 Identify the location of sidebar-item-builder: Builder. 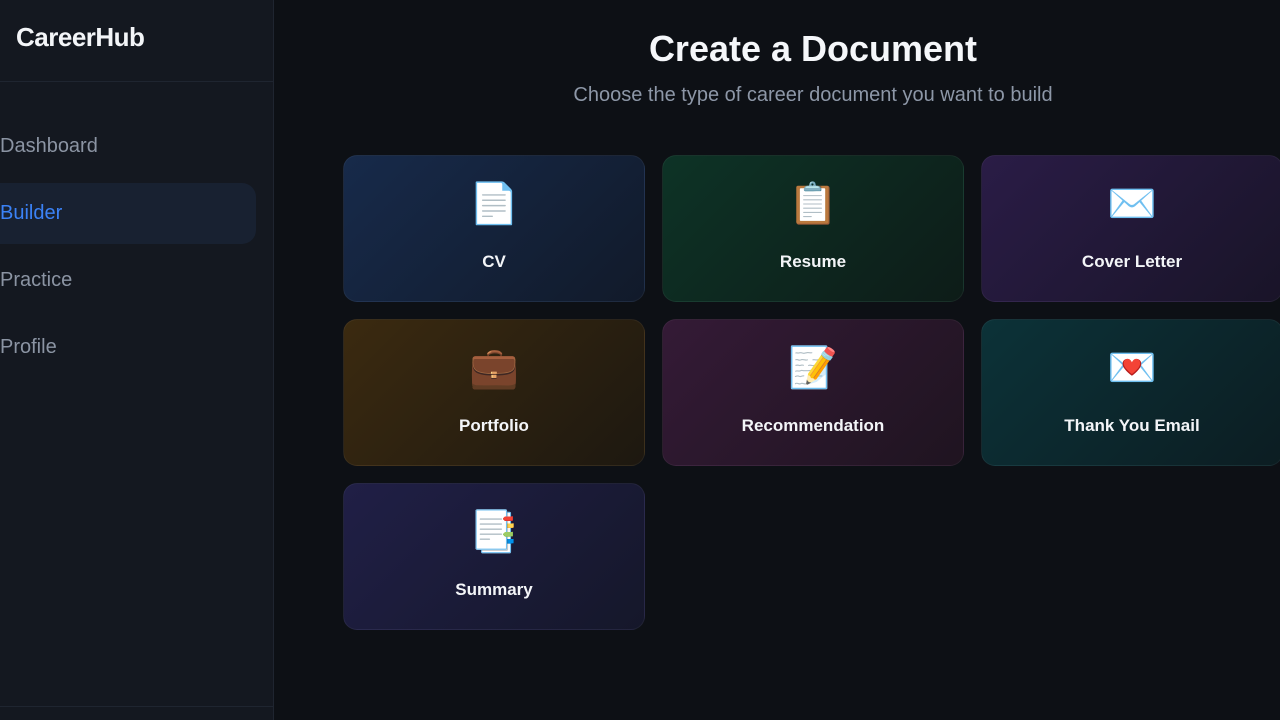
(128, 213).